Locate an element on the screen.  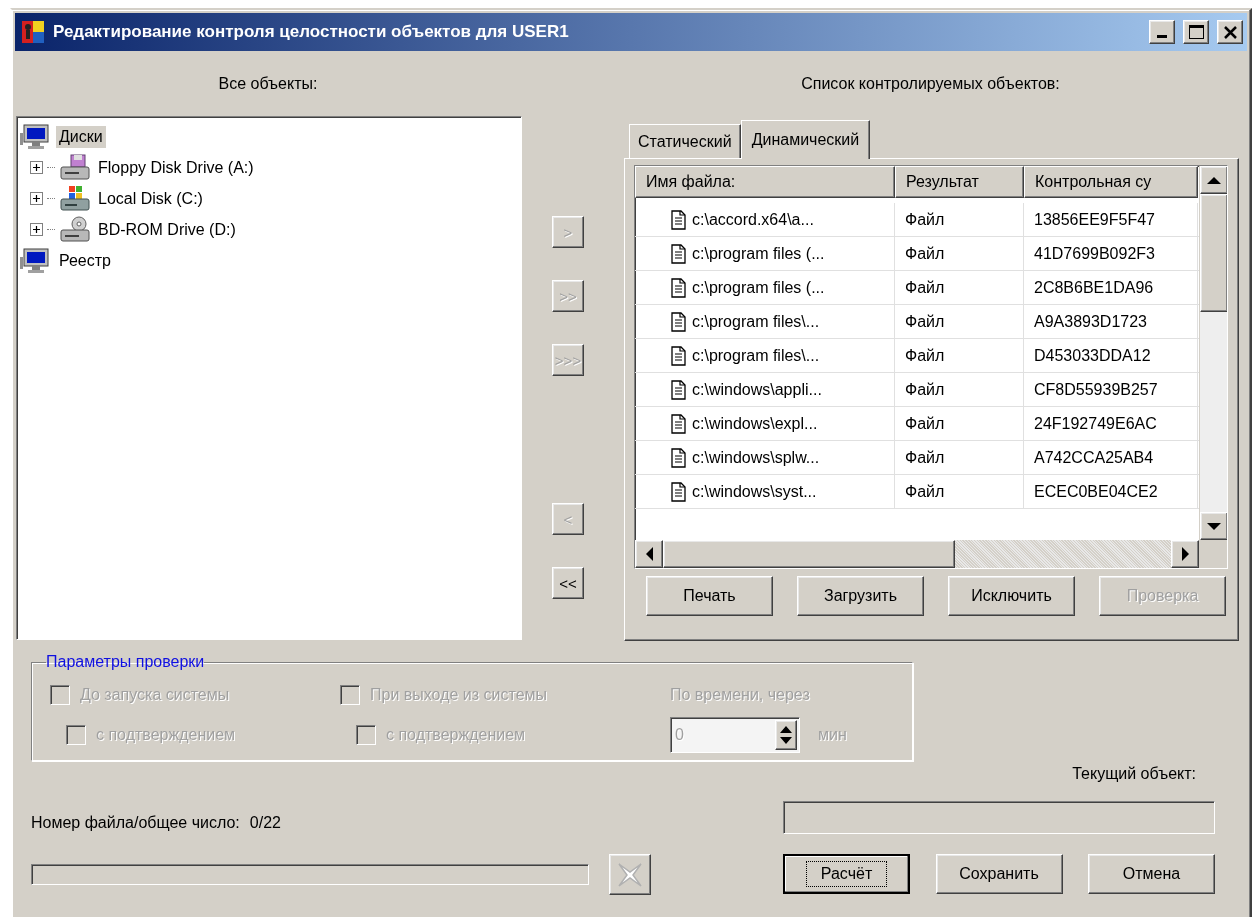
progress-label: Номер файла/общее число: is located at coordinates (135, 823).